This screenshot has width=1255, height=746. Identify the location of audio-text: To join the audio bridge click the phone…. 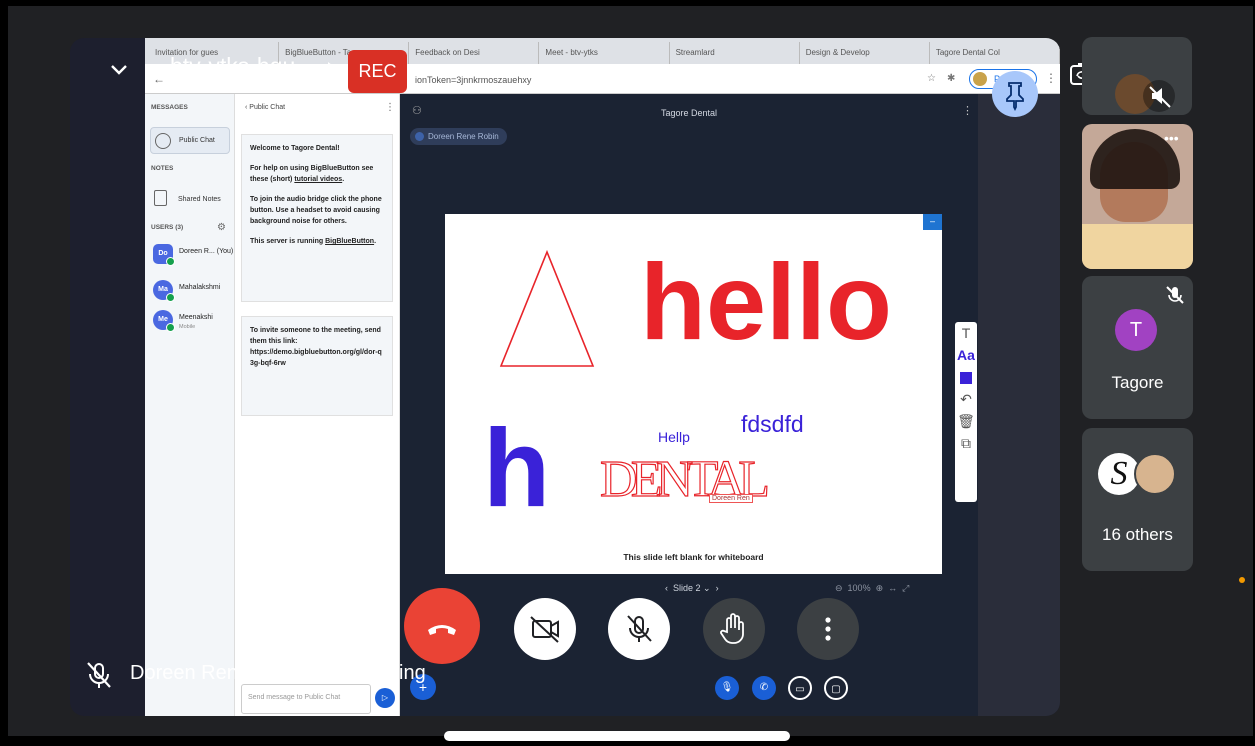
(316, 210).